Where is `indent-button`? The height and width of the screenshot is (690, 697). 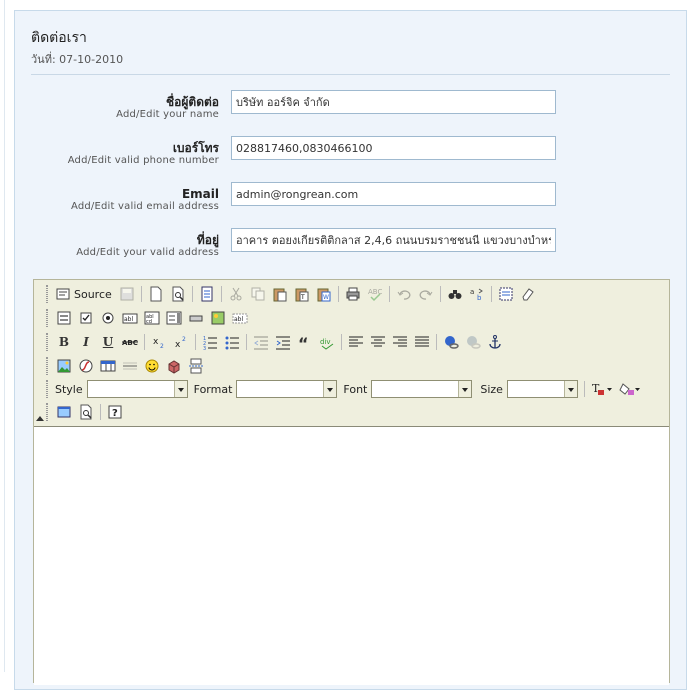 indent-button is located at coordinates (283, 342).